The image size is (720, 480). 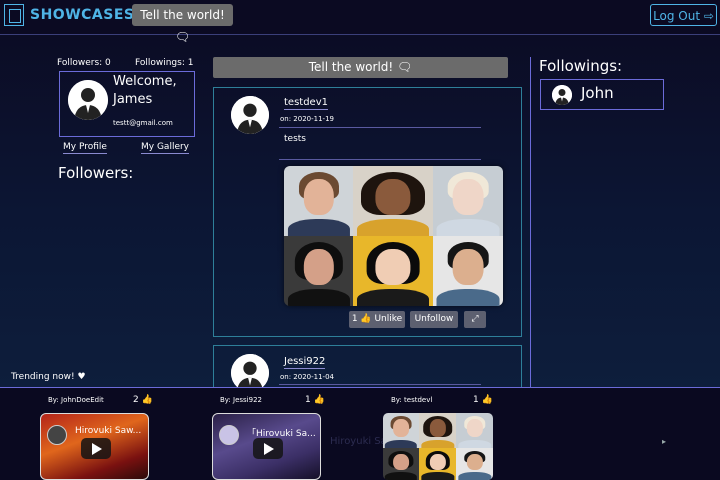 I want to click on followings-heading: Followings:, so click(x=581, y=66).